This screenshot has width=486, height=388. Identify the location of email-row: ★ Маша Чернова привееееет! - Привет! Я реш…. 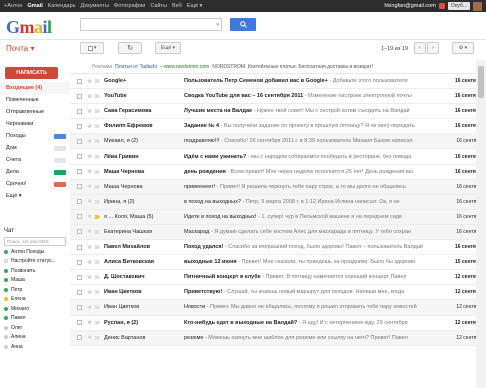
(278, 187).